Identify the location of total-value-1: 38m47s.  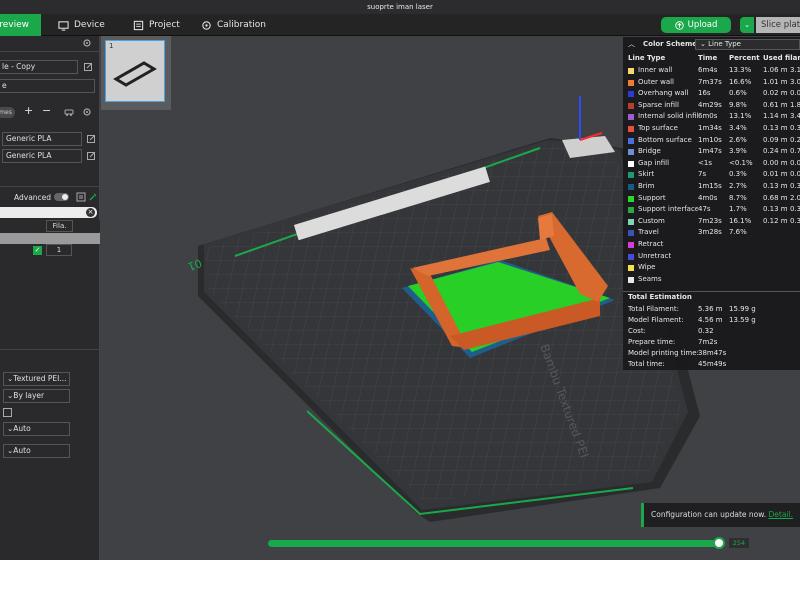
(712, 353).